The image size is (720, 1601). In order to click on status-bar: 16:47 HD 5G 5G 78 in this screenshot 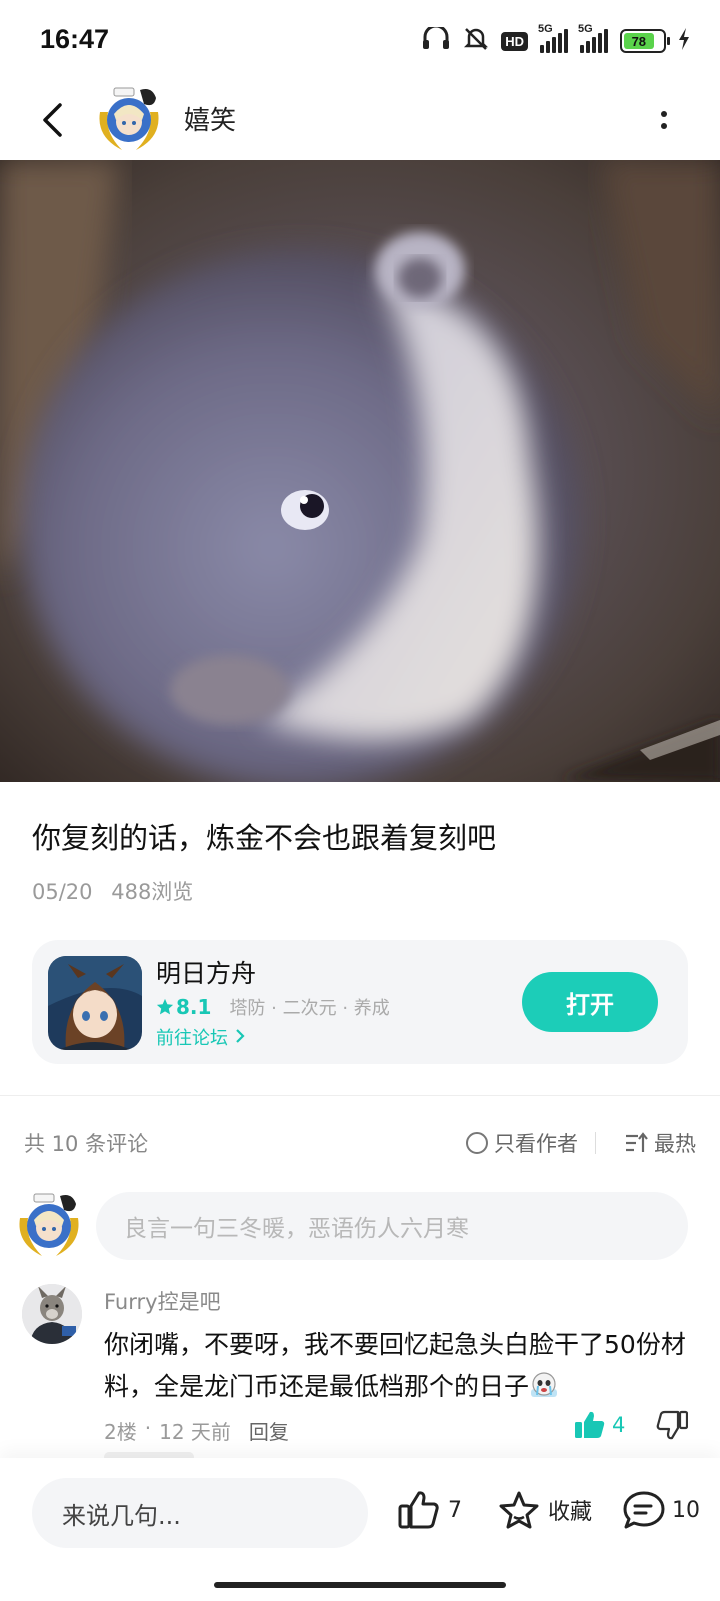, I will do `click(360, 40)`.